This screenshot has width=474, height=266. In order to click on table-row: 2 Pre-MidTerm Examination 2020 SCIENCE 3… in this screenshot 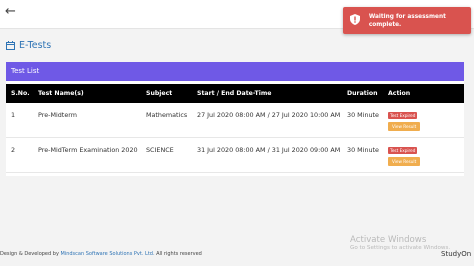, I will do `click(235, 155)`.